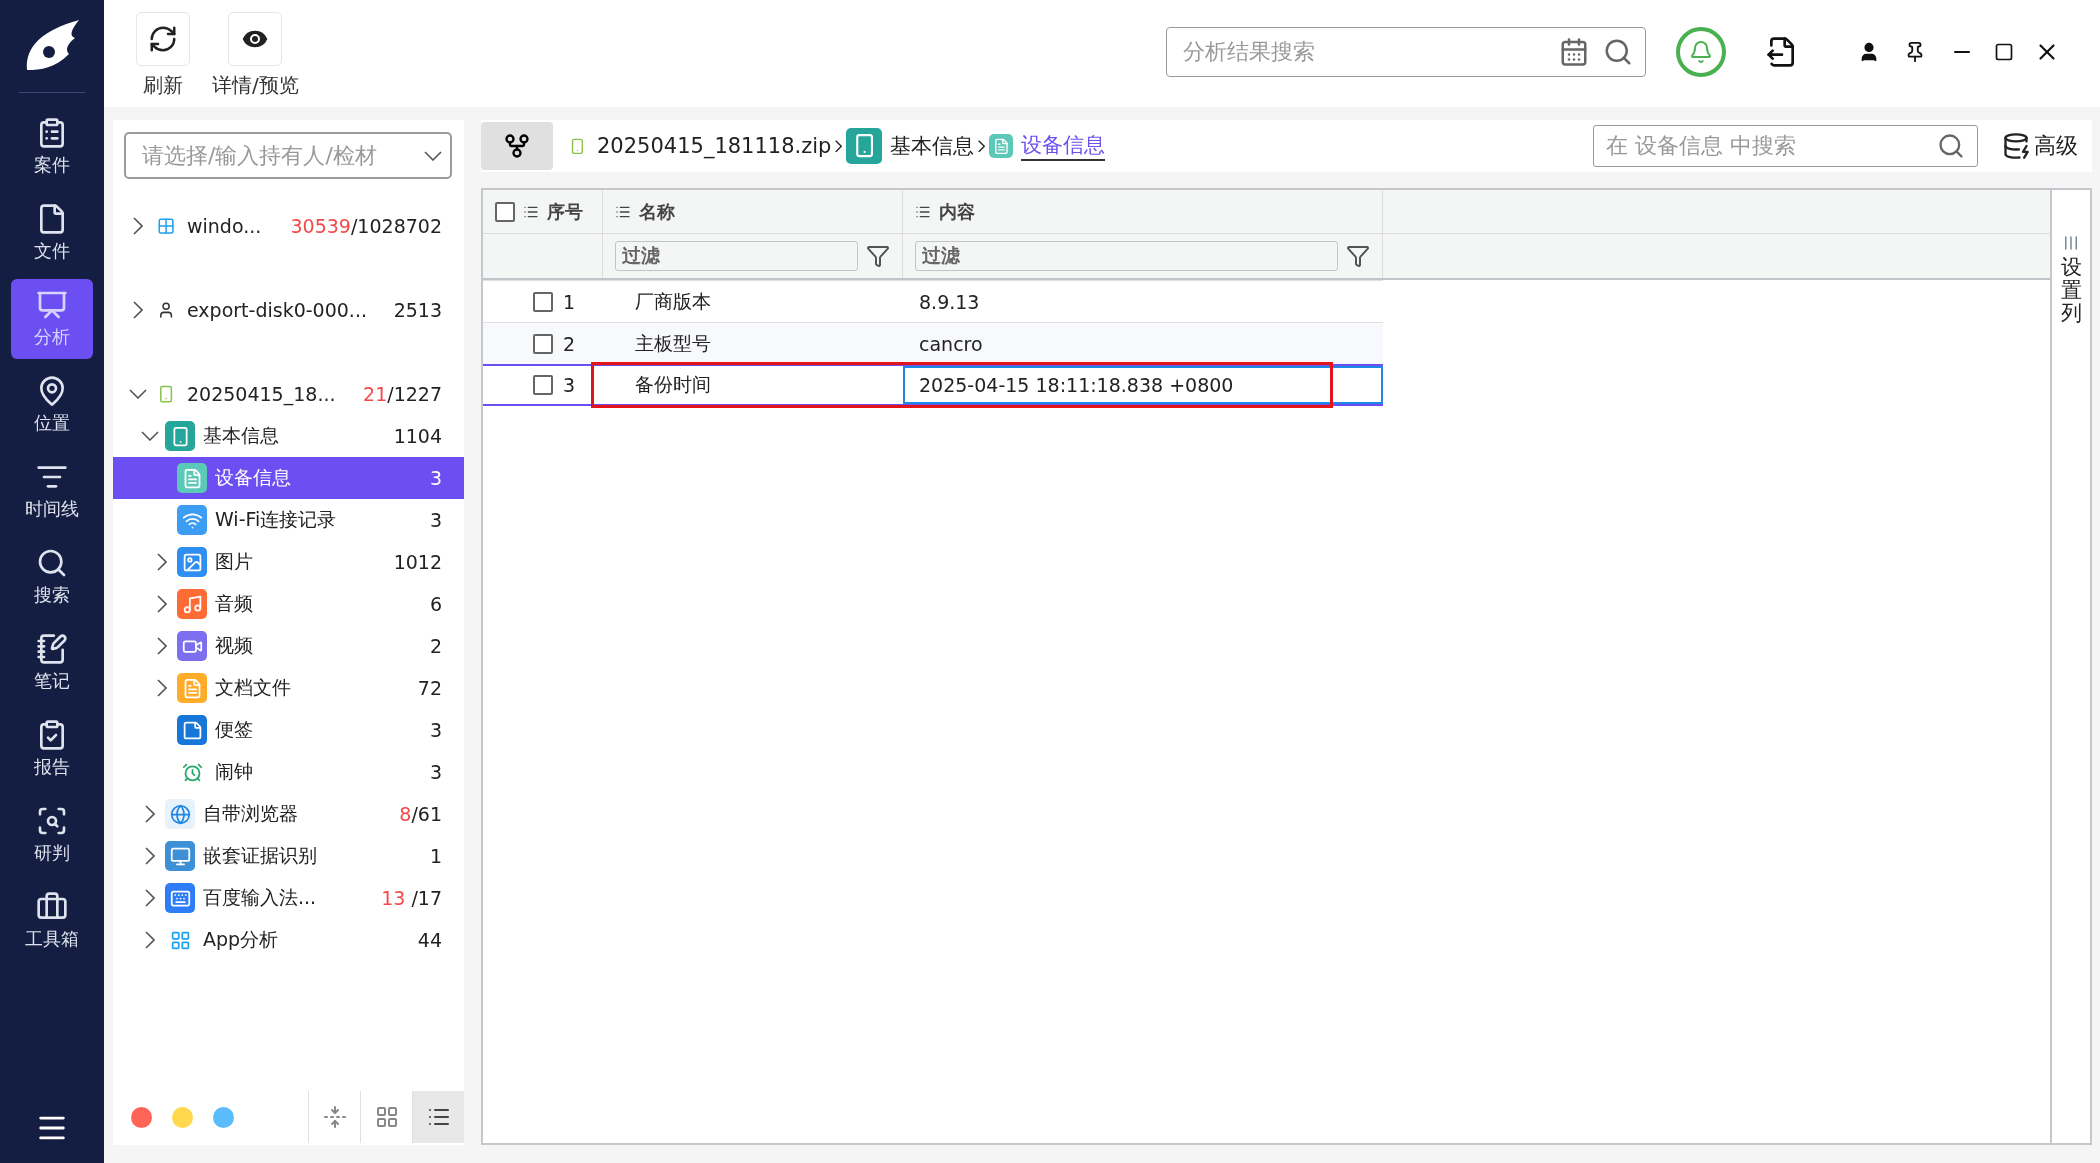  I want to click on nav-item: 时间线, so click(52, 491).